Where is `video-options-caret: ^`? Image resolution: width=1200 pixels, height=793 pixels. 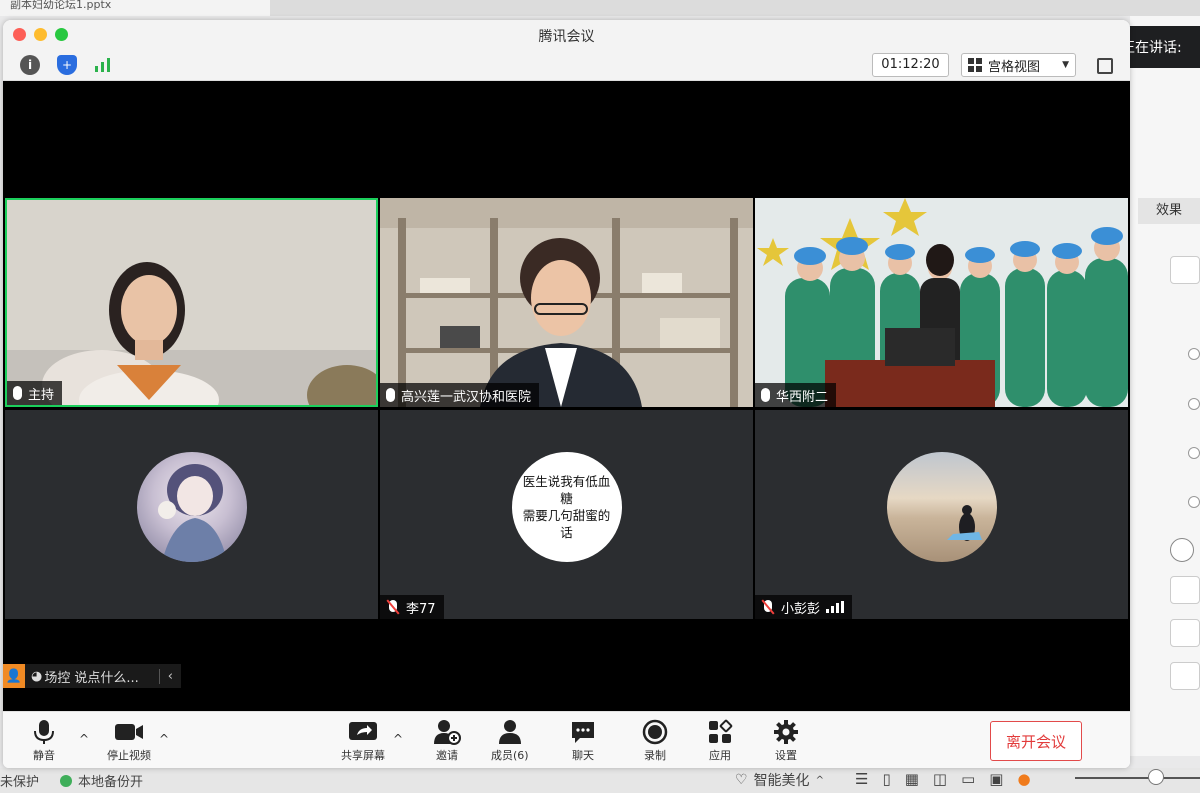
video-options-caret: ^ is located at coordinates (164, 739).